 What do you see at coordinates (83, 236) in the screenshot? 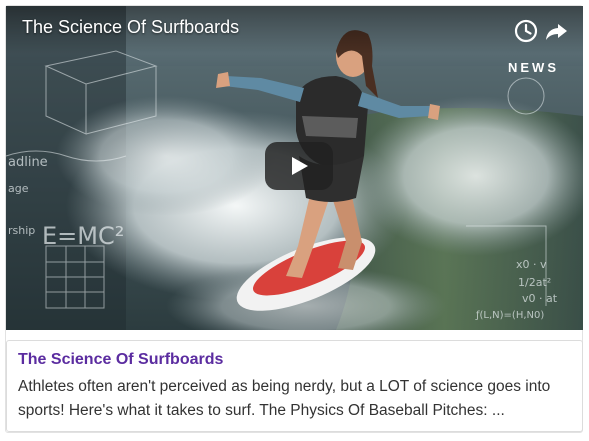
I see `svg-text: E=MC²` at bounding box center [83, 236].